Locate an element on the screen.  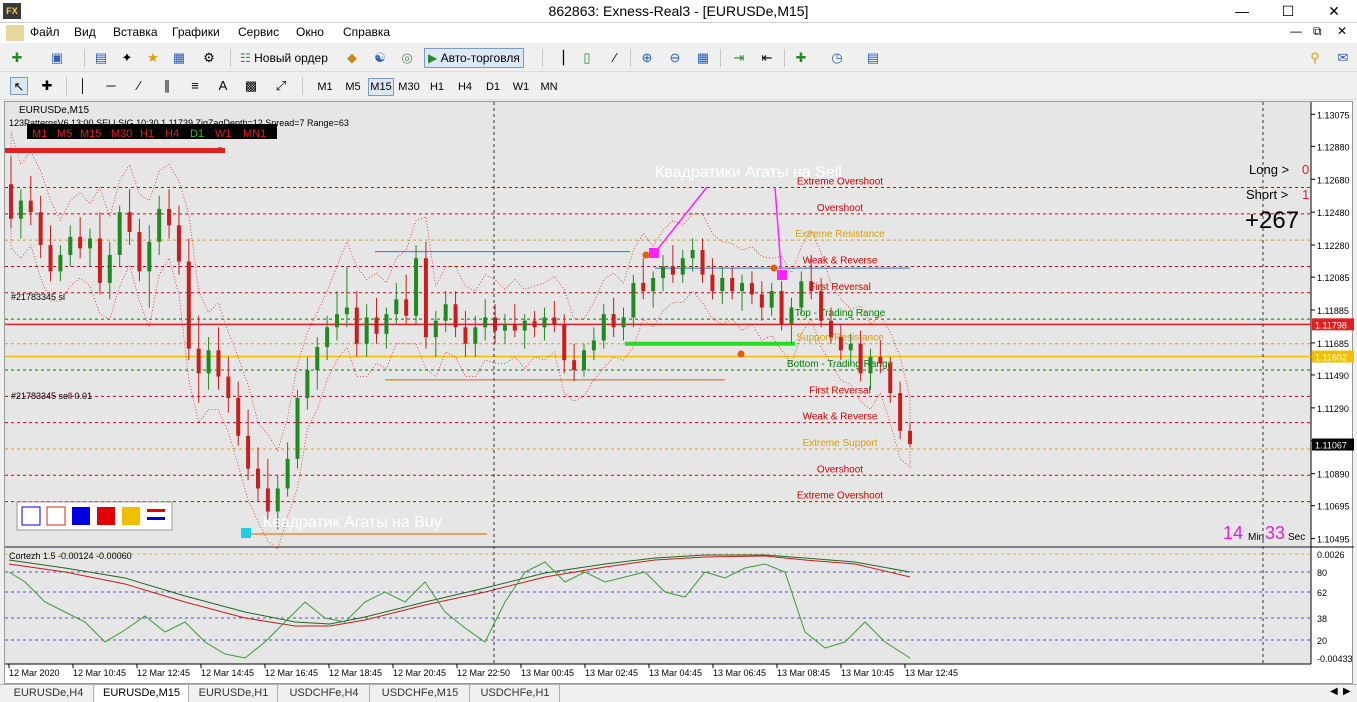
profiles-icon: ▣ is located at coordinates (57, 58).